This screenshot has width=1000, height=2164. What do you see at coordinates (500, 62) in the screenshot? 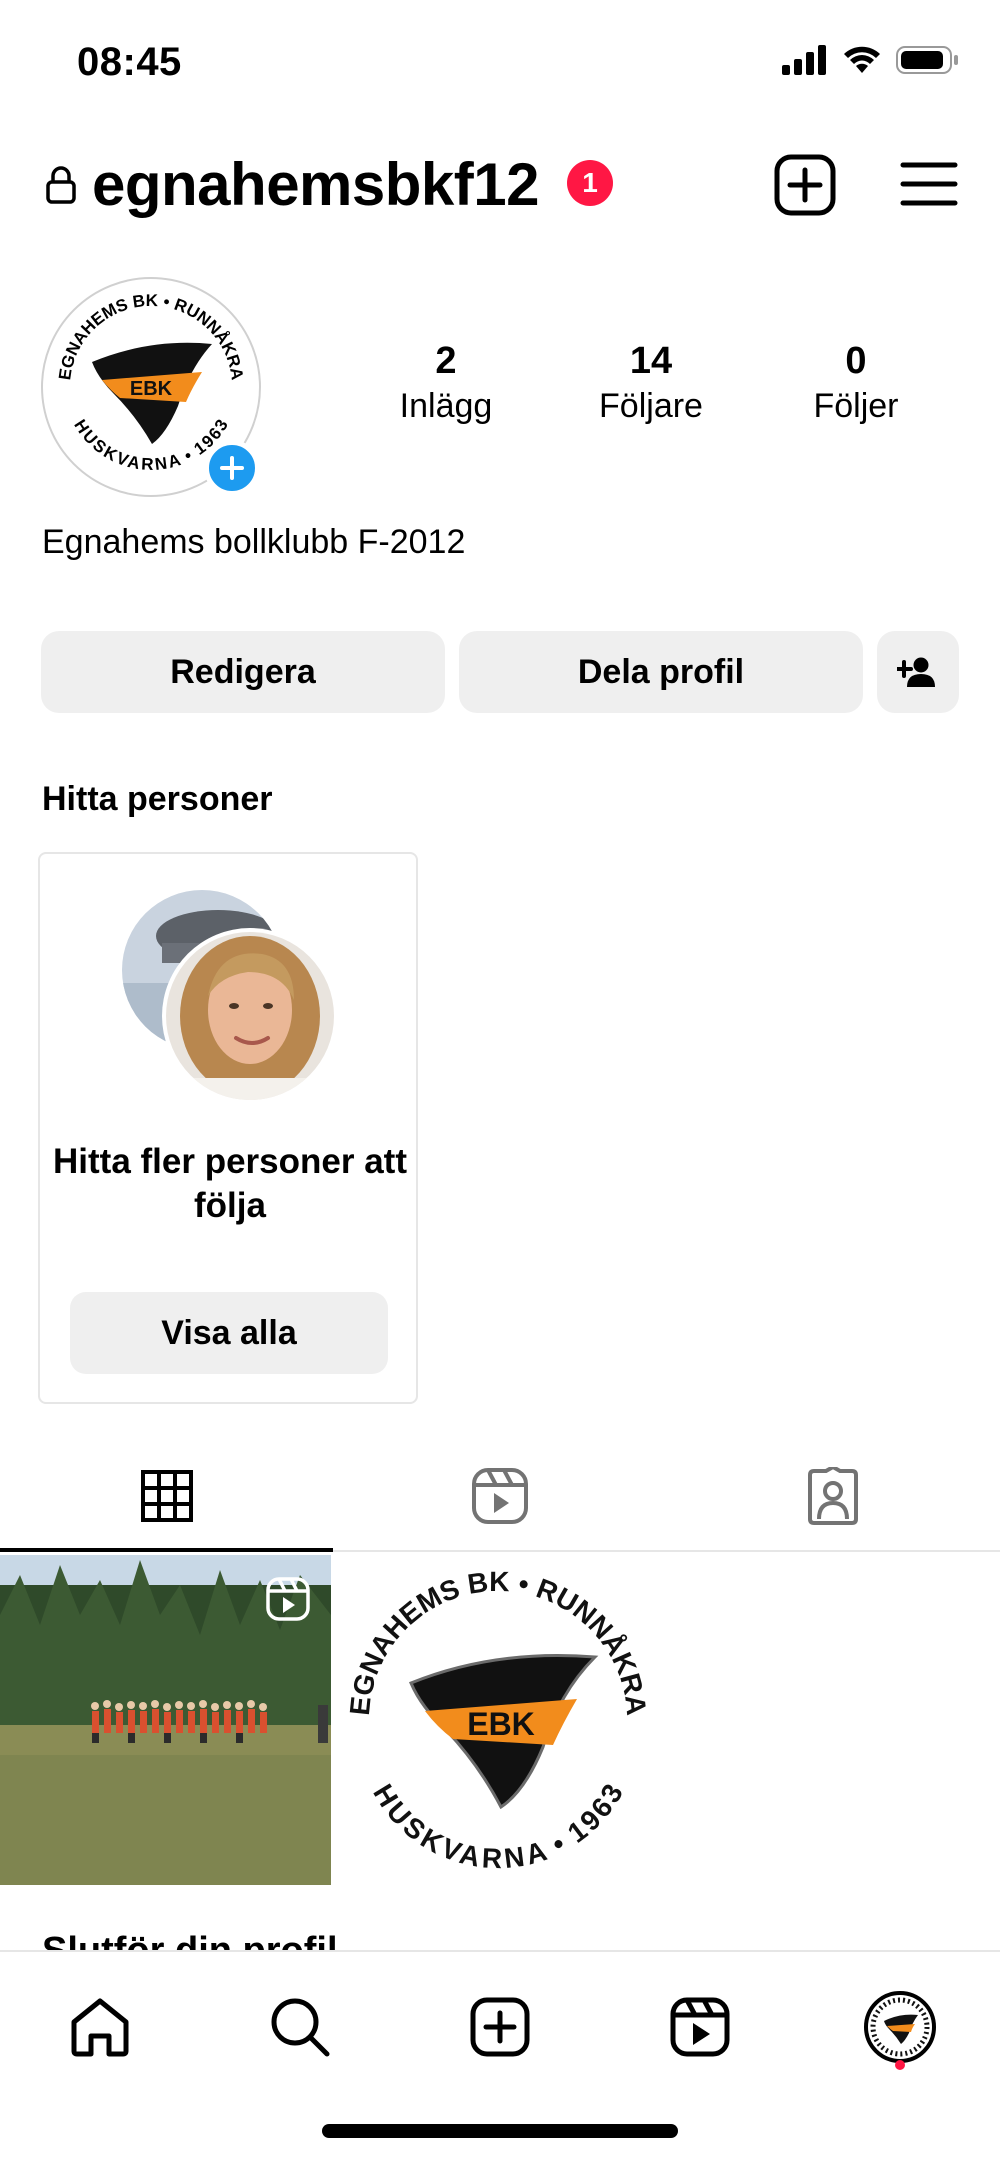
I see `status-bar: 08:45` at bounding box center [500, 62].